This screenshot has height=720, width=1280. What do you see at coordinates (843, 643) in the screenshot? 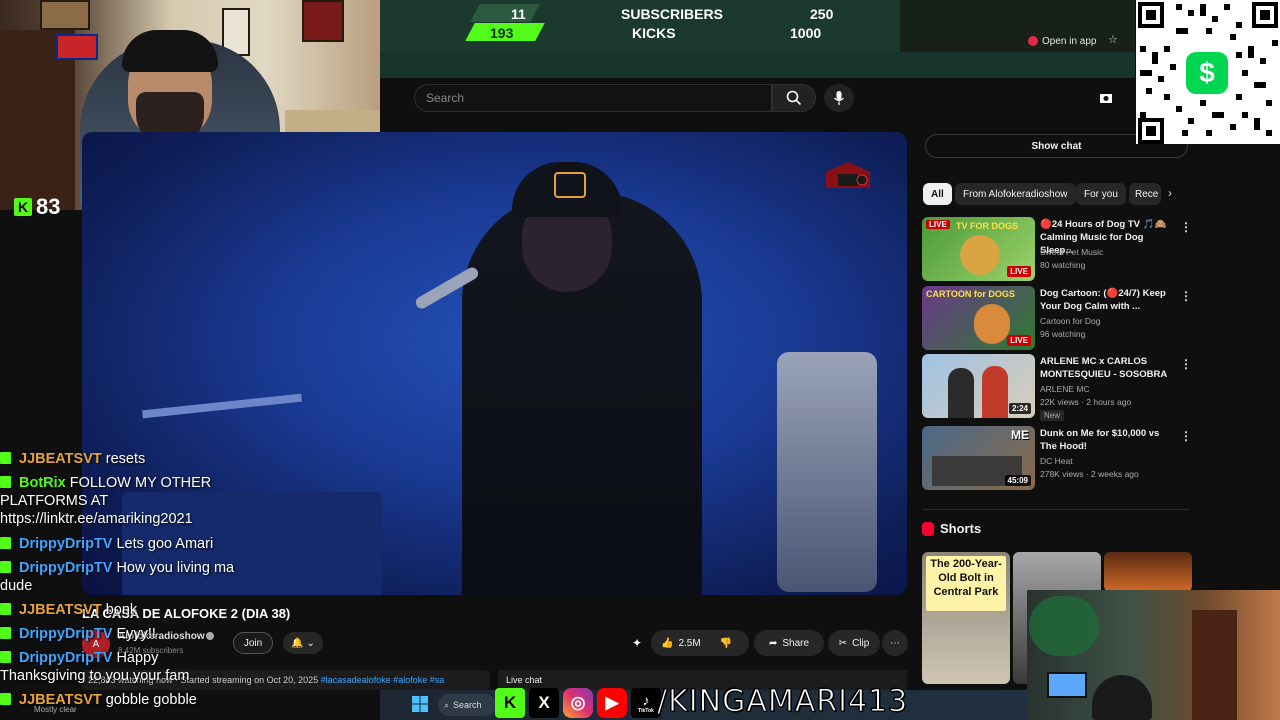
I see `scissors-icon: ✂` at bounding box center [843, 643].